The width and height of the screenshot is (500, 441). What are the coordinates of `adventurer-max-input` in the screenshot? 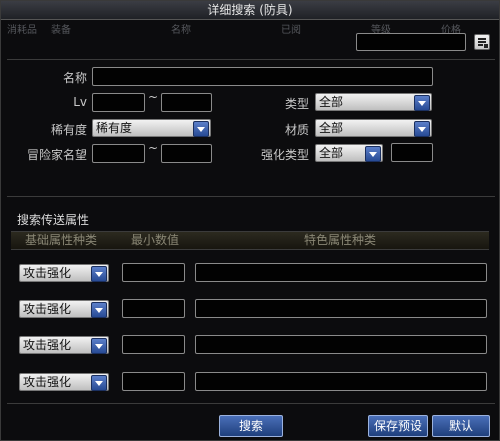 It's located at (186, 153).